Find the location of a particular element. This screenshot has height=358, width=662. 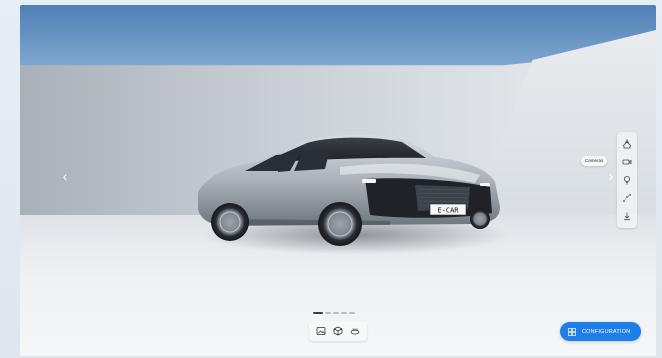

image-icon is located at coordinates (321, 331).